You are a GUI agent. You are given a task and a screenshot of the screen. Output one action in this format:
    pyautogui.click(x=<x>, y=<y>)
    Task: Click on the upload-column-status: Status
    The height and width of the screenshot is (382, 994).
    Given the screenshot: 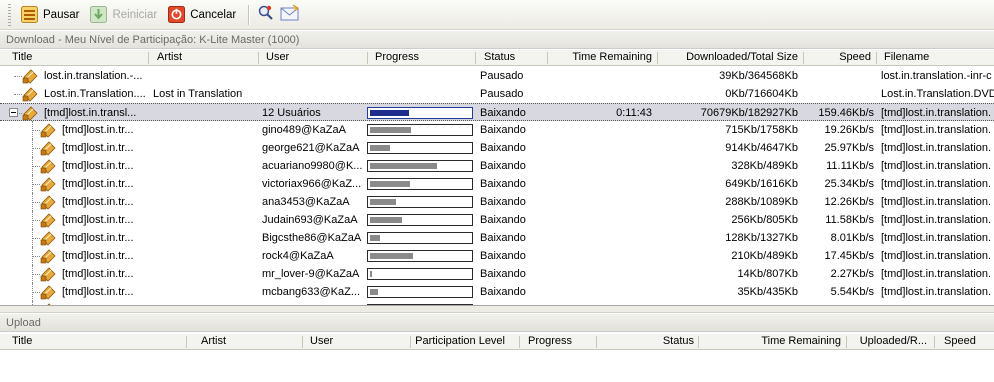 What is the action you would take?
    pyautogui.click(x=649, y=342)
    